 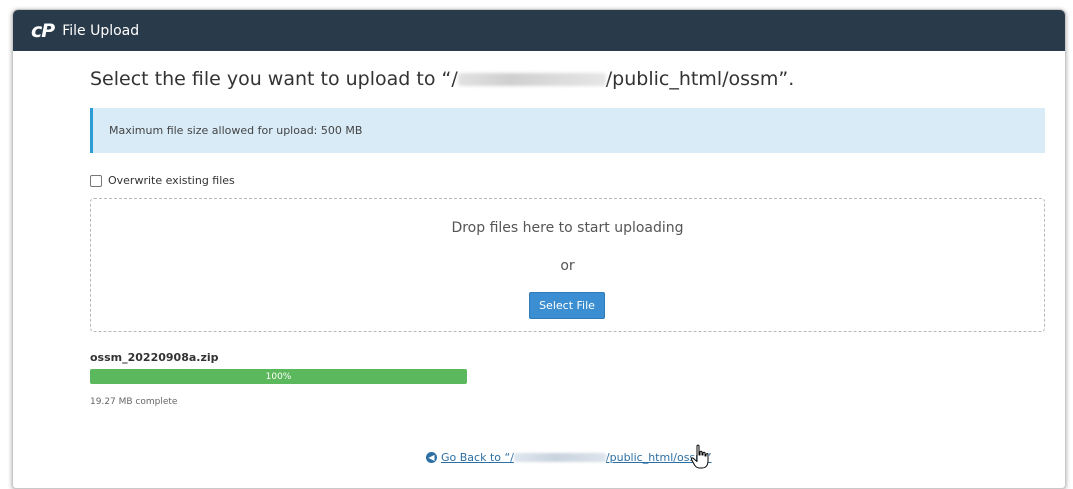 What do you see at coordinates (700, 79) in the screenshot?
I see `heading-suffix: /public_html/ossm”.` at bounding box center [700, 79].